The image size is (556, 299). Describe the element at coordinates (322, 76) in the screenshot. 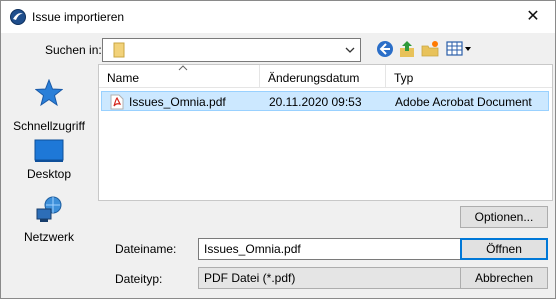

I see `column-header-date: Änderungsdatum` at that location.